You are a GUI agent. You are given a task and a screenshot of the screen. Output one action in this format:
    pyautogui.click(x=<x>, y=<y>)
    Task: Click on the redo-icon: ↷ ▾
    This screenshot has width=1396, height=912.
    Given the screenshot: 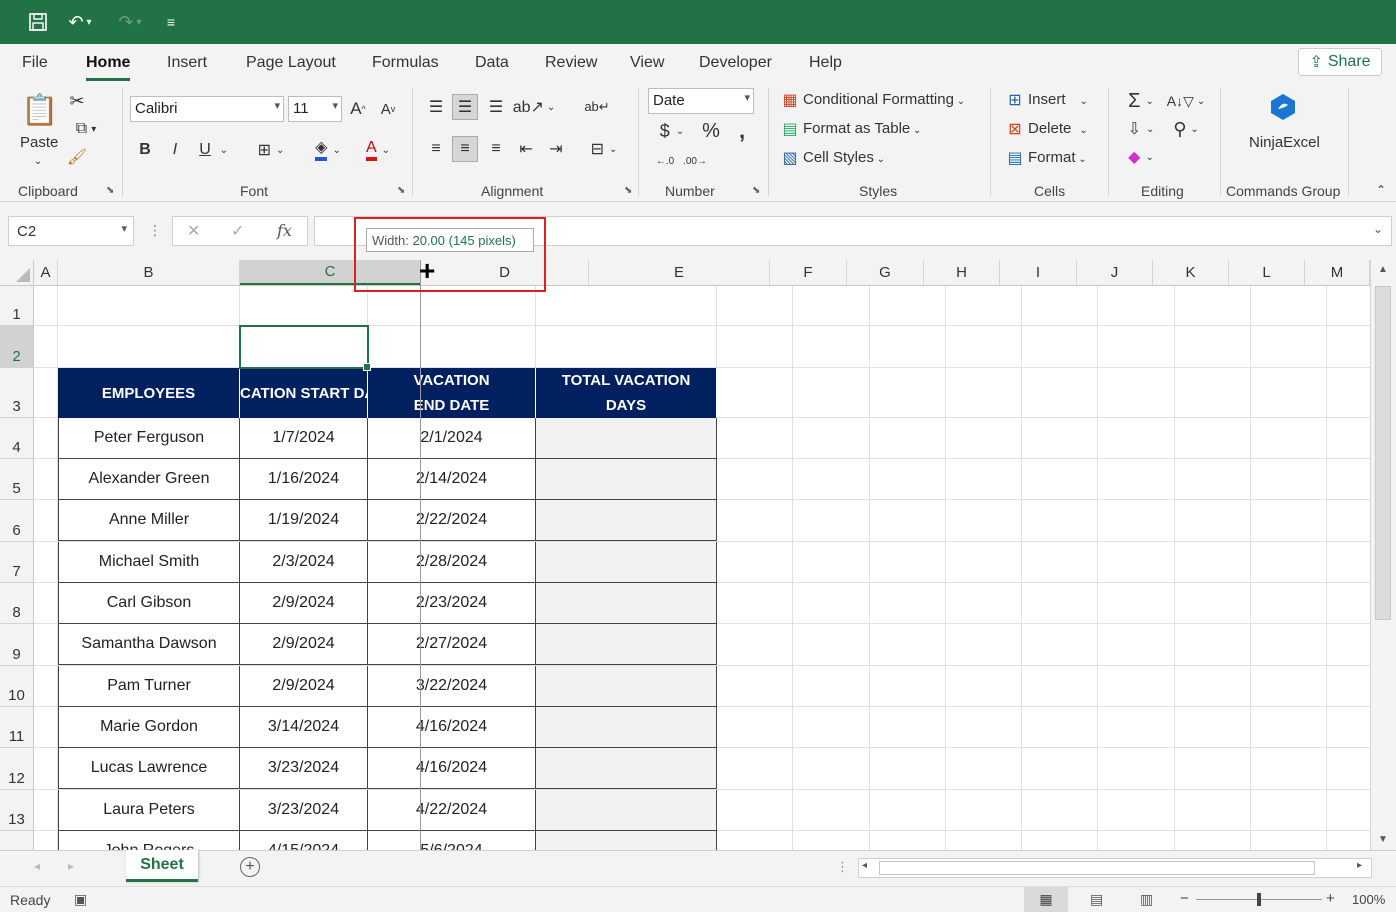 What is the action you would take?
    pyautogui.click(x=130, y=22)
    